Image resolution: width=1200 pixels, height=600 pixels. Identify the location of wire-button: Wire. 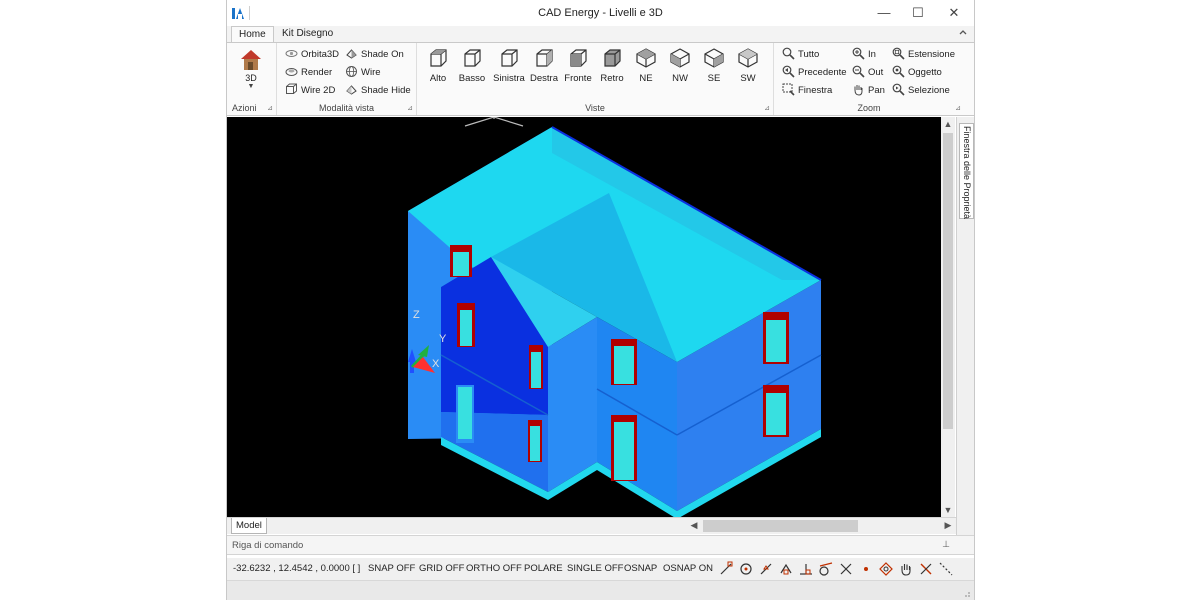
(363, 73).